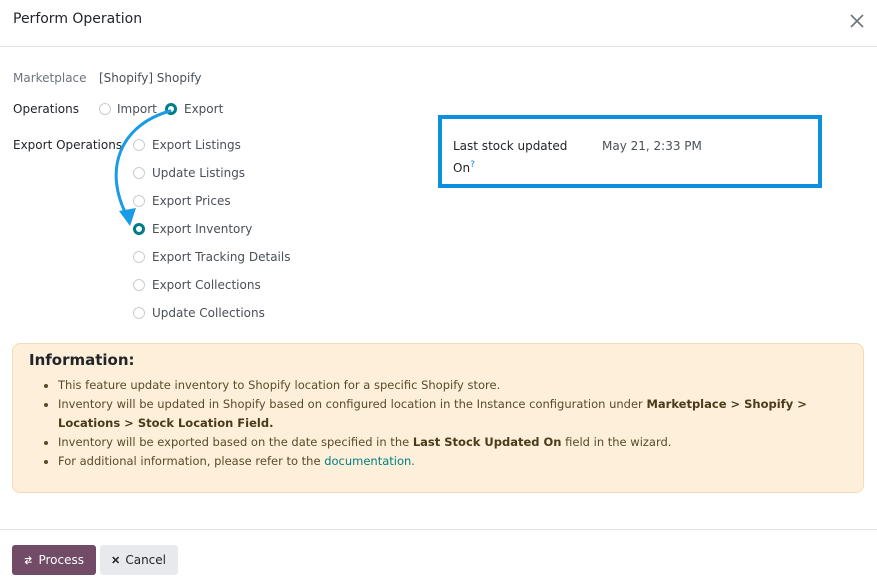 This screenshot has width=877, height=583. I want to click on info-item-bold: Last Stock Updated On, so click(487, 442).